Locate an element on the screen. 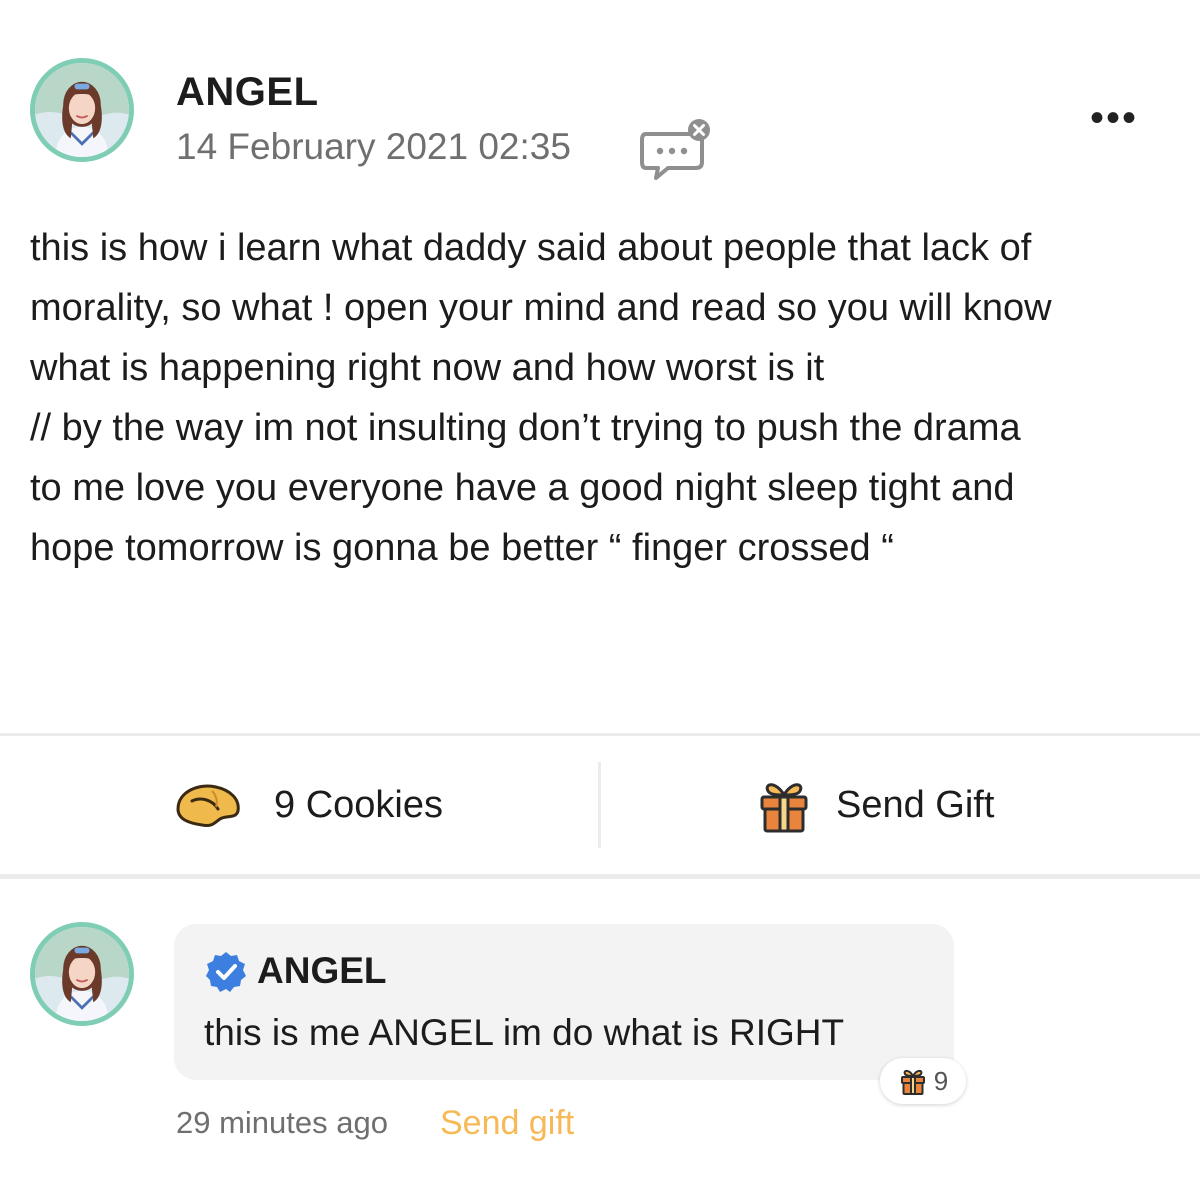  comment-author-name: ANGEL is located at coordinates (322, 971).